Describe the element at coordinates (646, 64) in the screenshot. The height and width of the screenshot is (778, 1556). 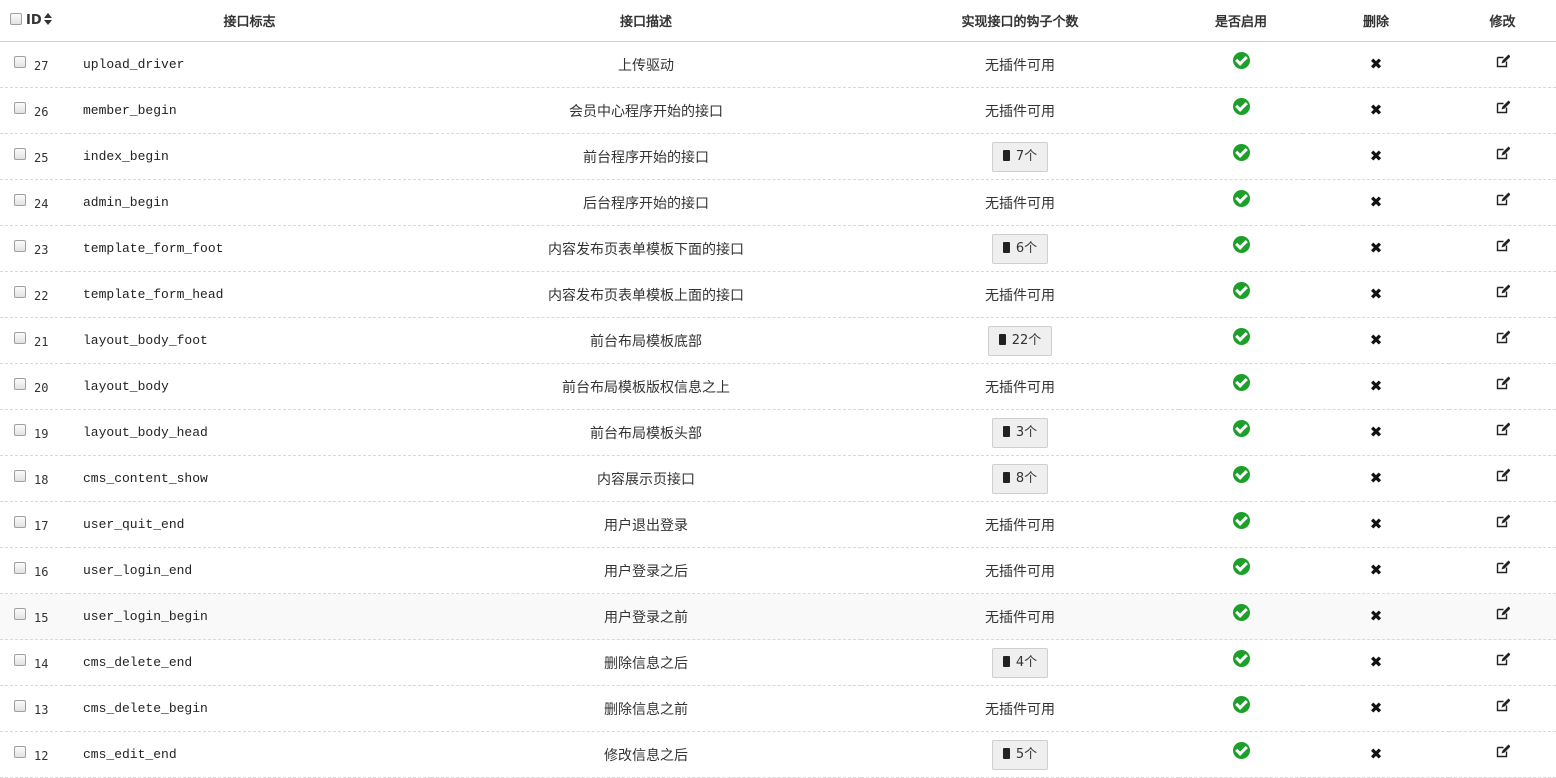
I see `cell-desc: 上传驱动` at that location.